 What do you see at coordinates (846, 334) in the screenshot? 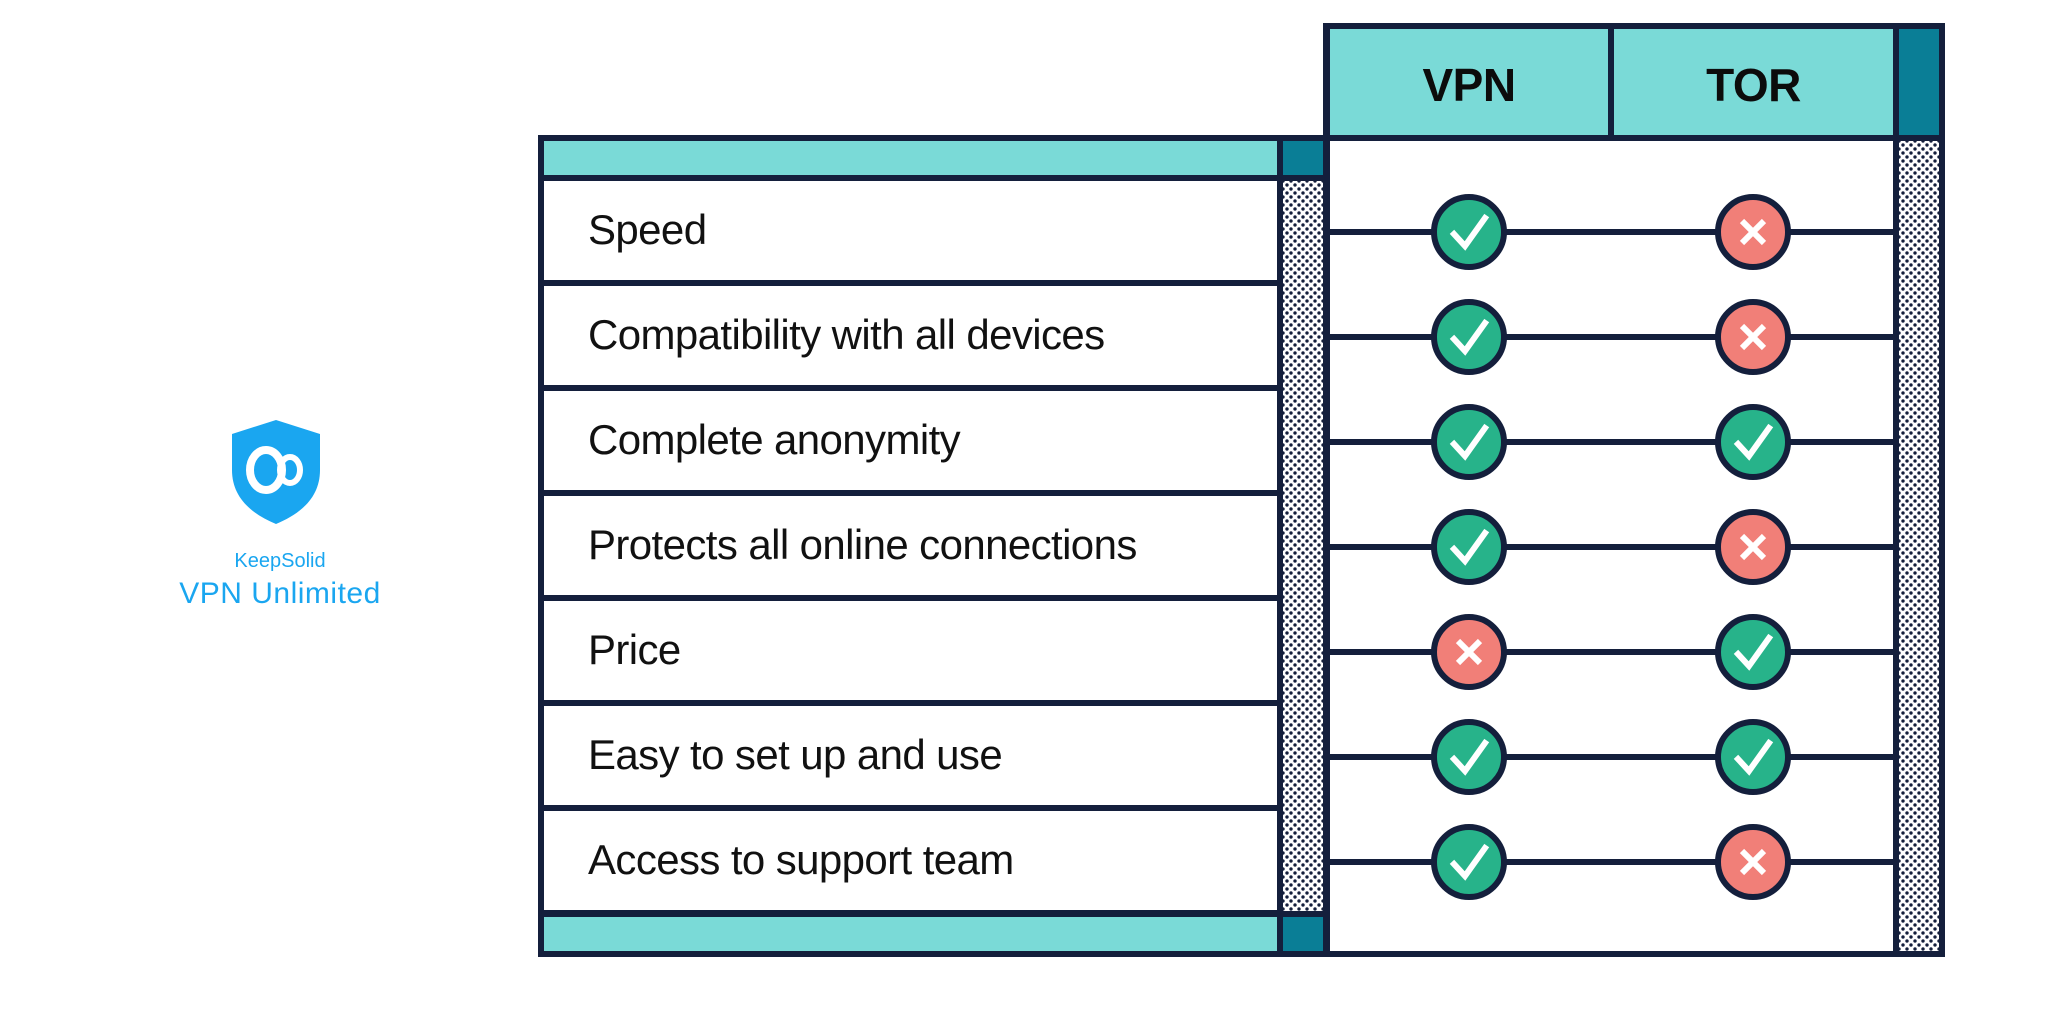
I see `feature-label: Compatibility with all devices` at bounding box center [846, 334].